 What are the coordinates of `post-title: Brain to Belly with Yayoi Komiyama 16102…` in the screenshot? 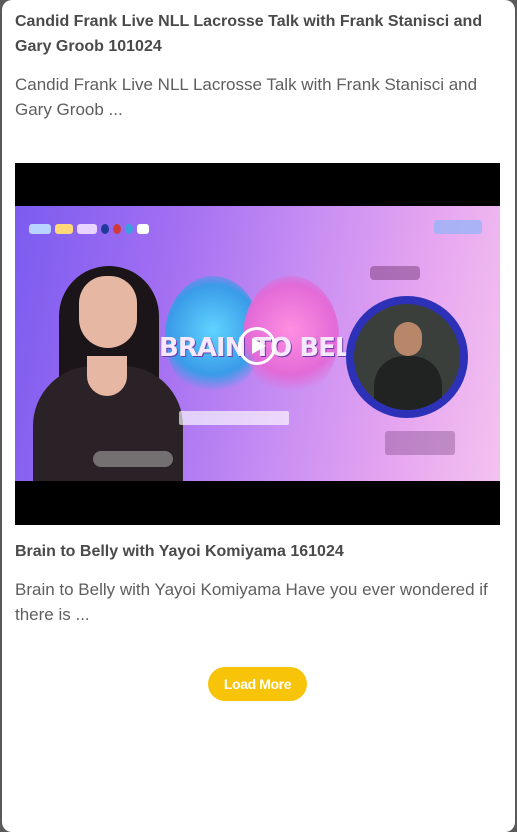 It's located at (259, 551).